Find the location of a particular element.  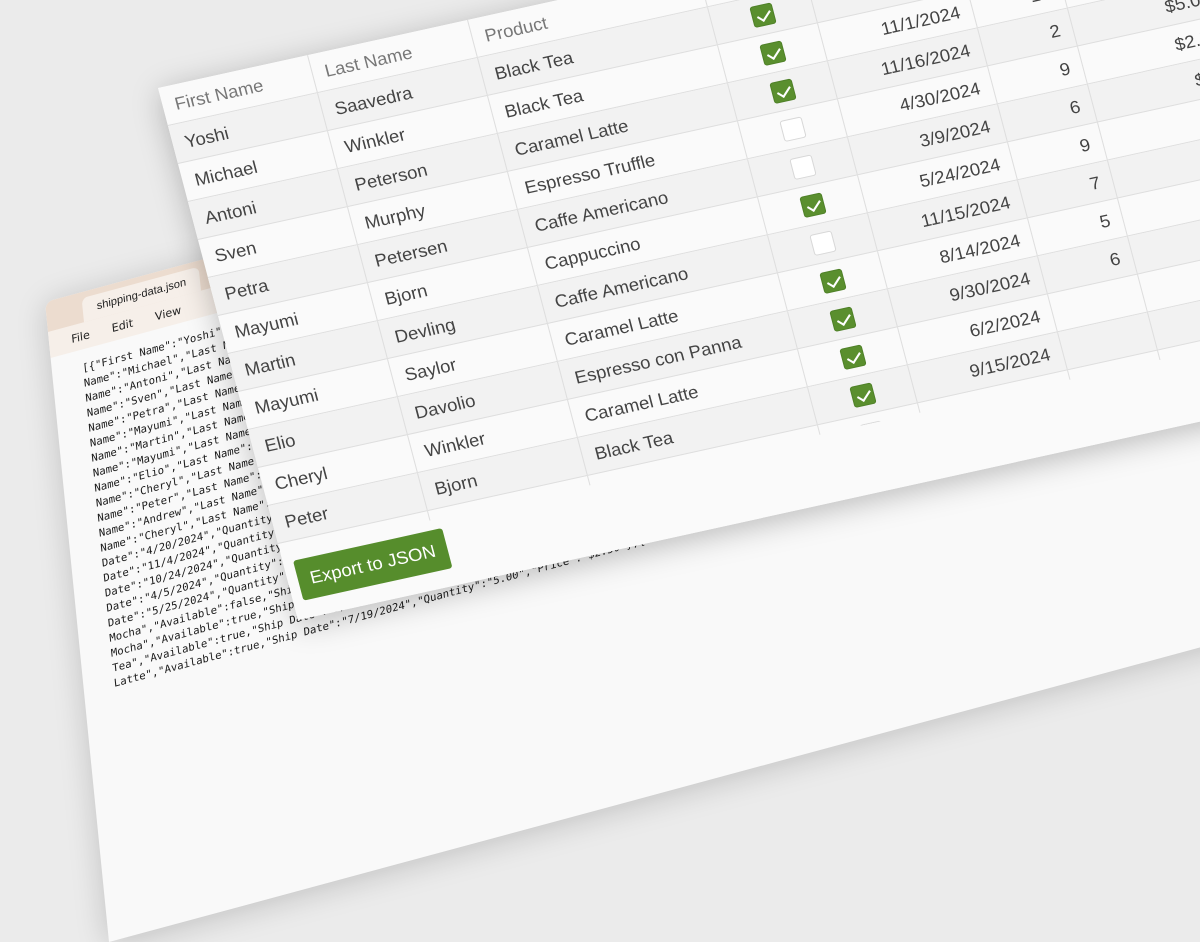

menu-view: View is located at coordinates (167, 313).